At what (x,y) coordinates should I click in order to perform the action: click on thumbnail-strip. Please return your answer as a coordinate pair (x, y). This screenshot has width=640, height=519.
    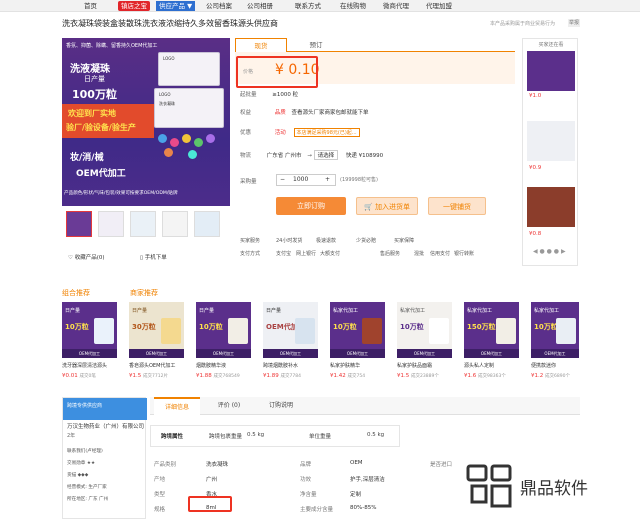
    Looking at the image, I should click on (146, 224).